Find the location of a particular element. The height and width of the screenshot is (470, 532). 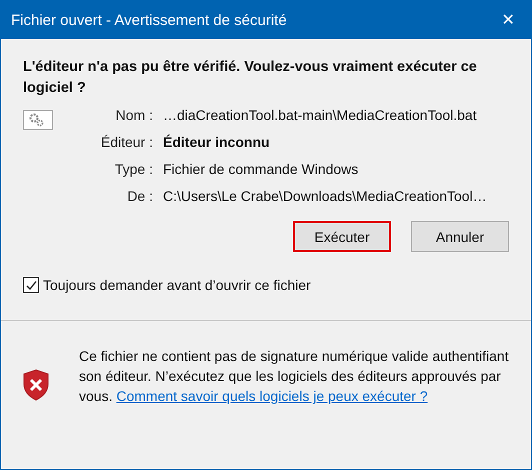

shield-error-icon is located at coordinates (36, 385).